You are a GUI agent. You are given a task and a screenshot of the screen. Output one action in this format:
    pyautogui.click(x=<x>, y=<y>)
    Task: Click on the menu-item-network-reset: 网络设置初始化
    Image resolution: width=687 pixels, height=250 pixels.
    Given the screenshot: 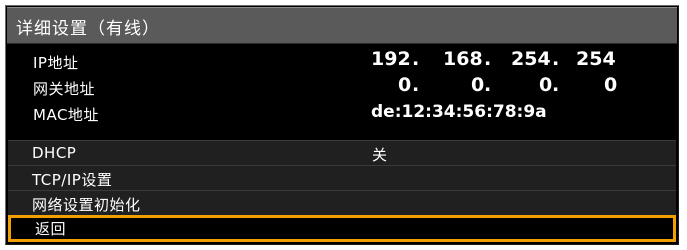 What is the action you would take?
    pyautogui.click(x=342, y=202)
    